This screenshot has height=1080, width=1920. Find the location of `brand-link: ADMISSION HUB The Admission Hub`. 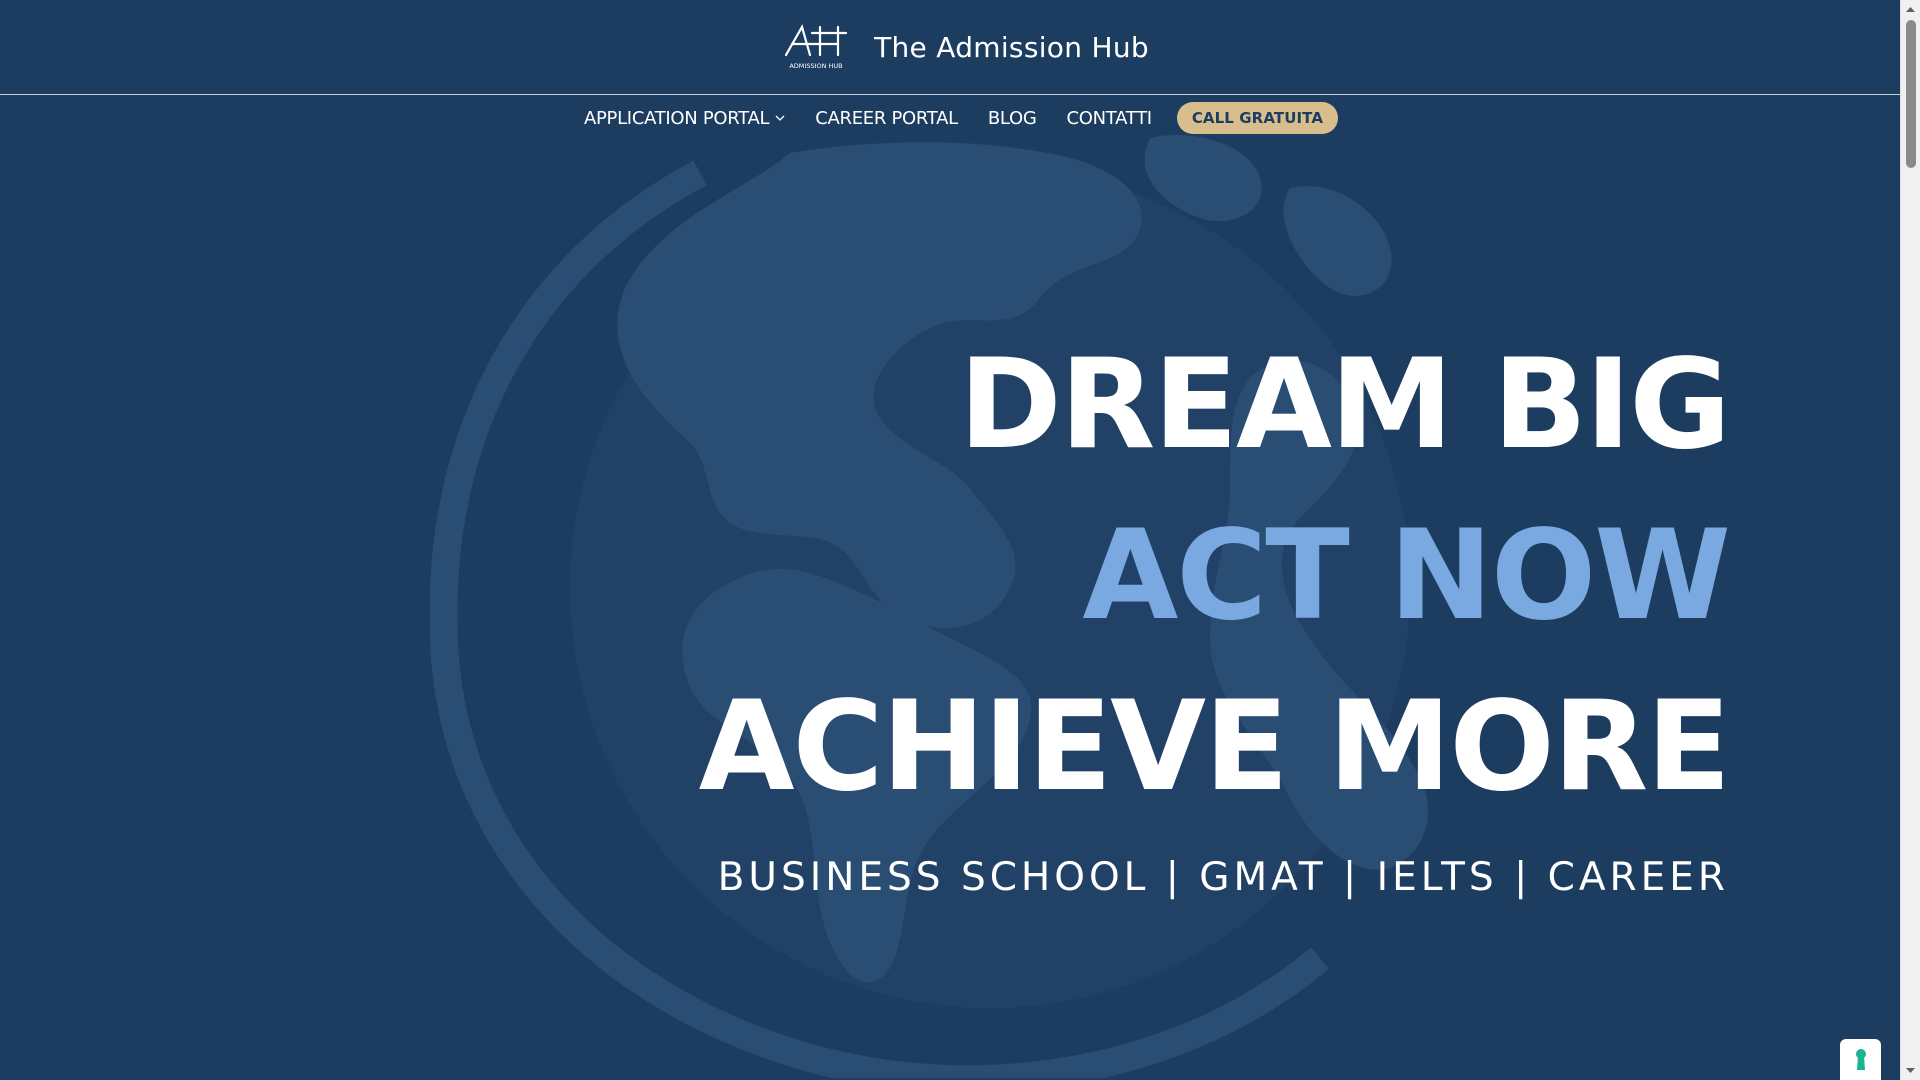

brand-link: ADMISSION HUB The Admission Hub is located at coordinates (965, 47).